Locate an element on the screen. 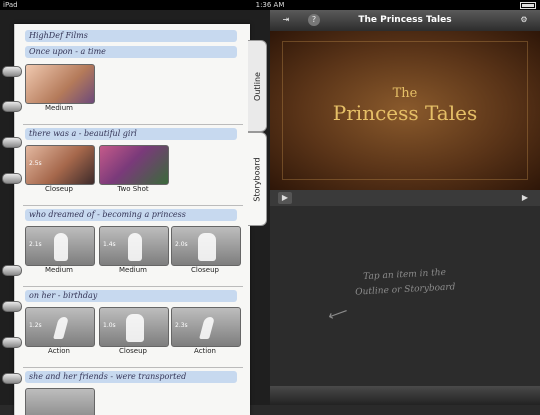 The image size is (540, 415). empty-state-message: Tap an item in the Outline or Storyboard is located at coordinates (404, 283).